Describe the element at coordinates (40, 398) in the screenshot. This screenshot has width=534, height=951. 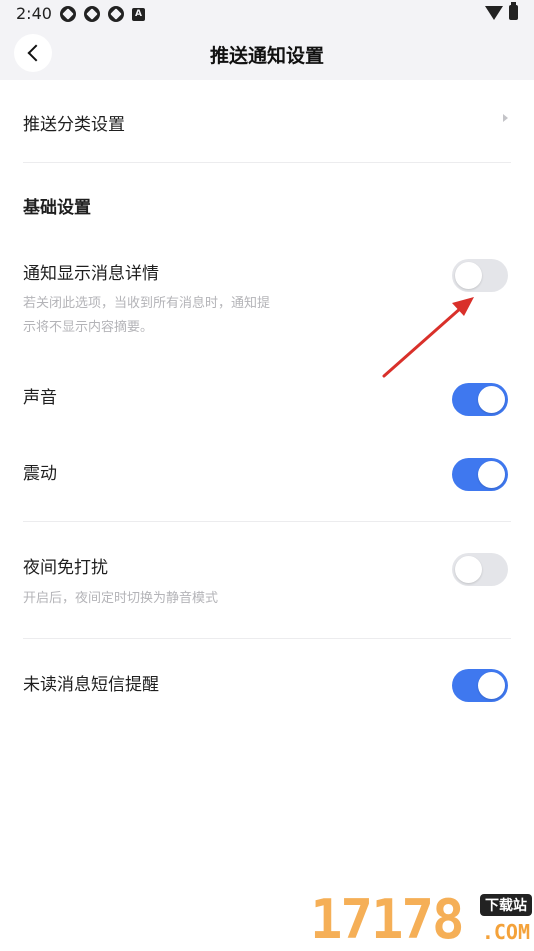
I see `sound-label: 声音` at that location.